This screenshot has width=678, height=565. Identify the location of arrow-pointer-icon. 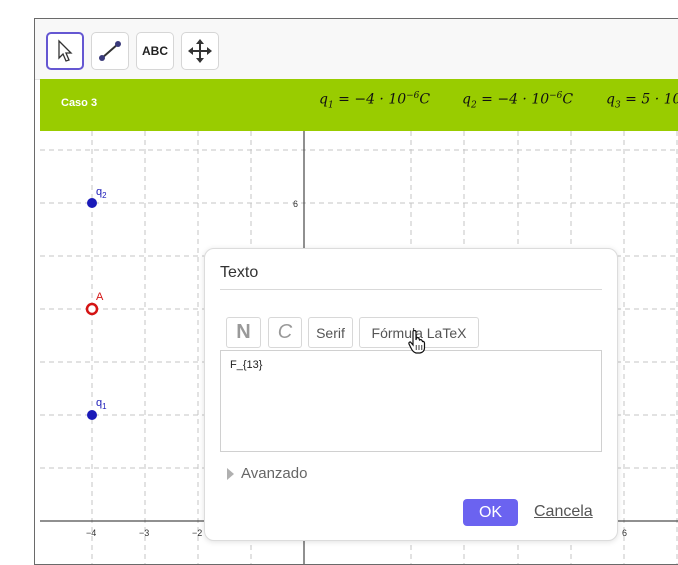
(65, 50).